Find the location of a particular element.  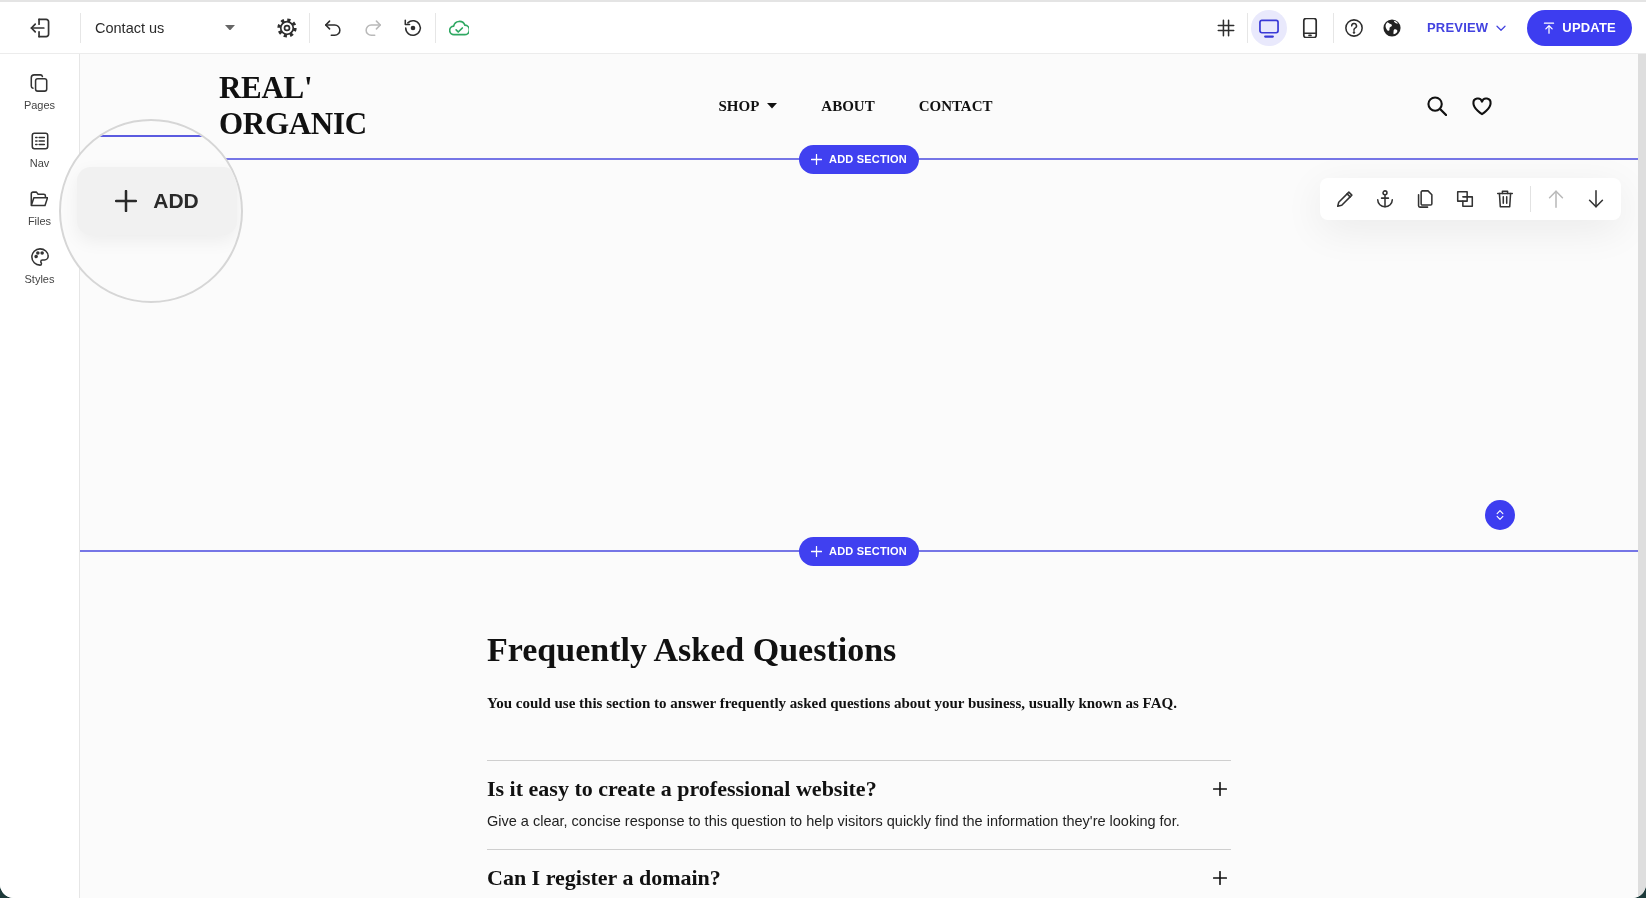

monitor-icon is located at coordinates (1268, 27).